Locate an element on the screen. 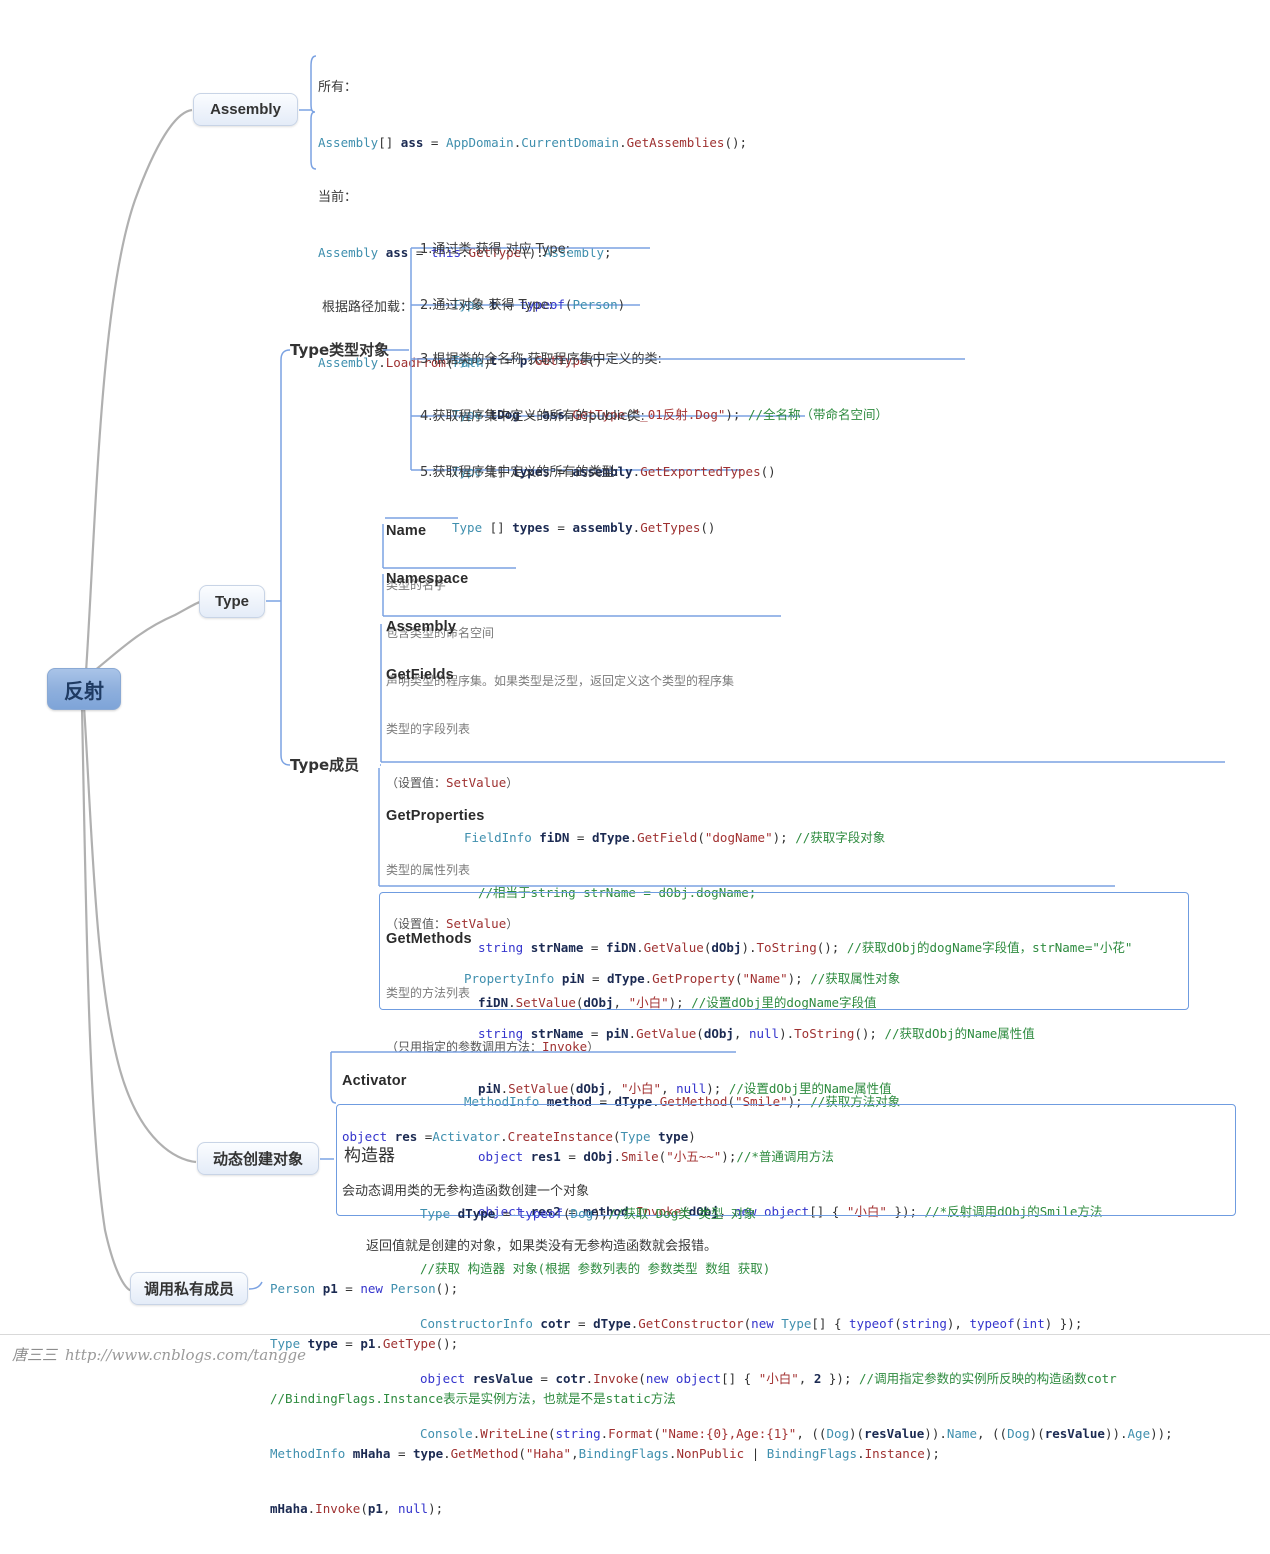  type-member-getproperties-desc: 类型的属性列表 is located at coordinates (428, 870).